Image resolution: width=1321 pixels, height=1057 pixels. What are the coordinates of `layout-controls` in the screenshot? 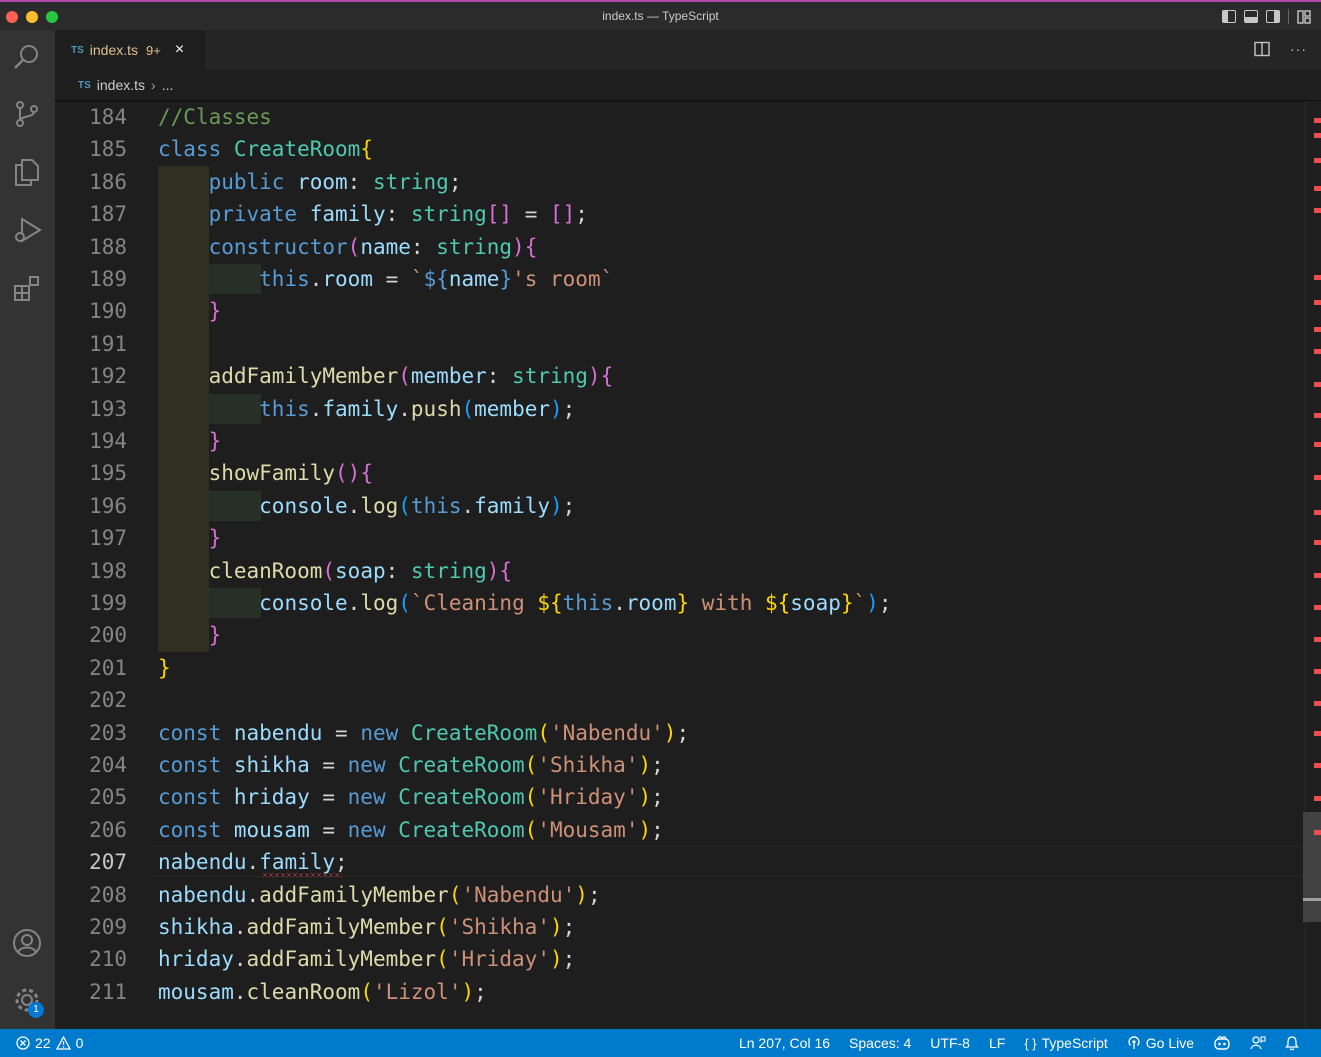 It's located at (1266, 16).